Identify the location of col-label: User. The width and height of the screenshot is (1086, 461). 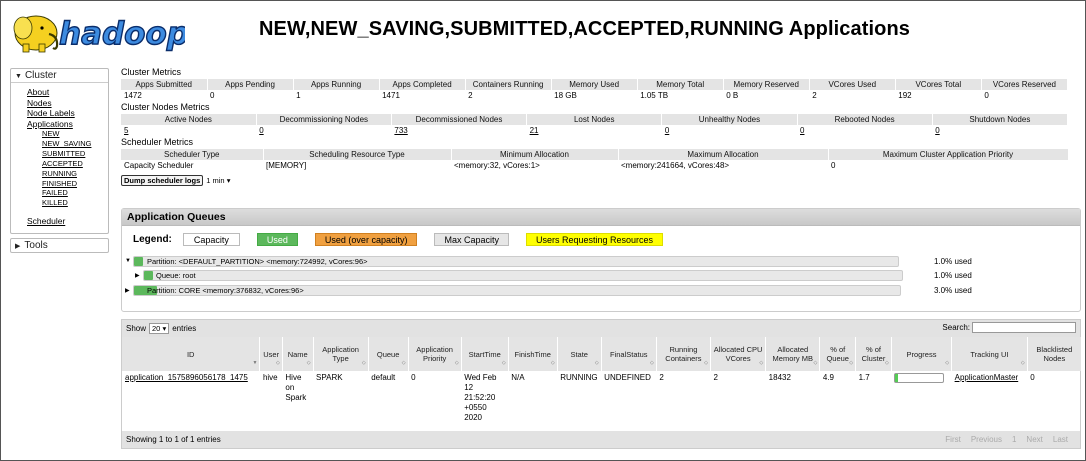
(271, 354).